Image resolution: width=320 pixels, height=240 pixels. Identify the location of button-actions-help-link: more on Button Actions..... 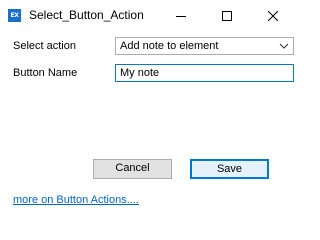
(76, 200).